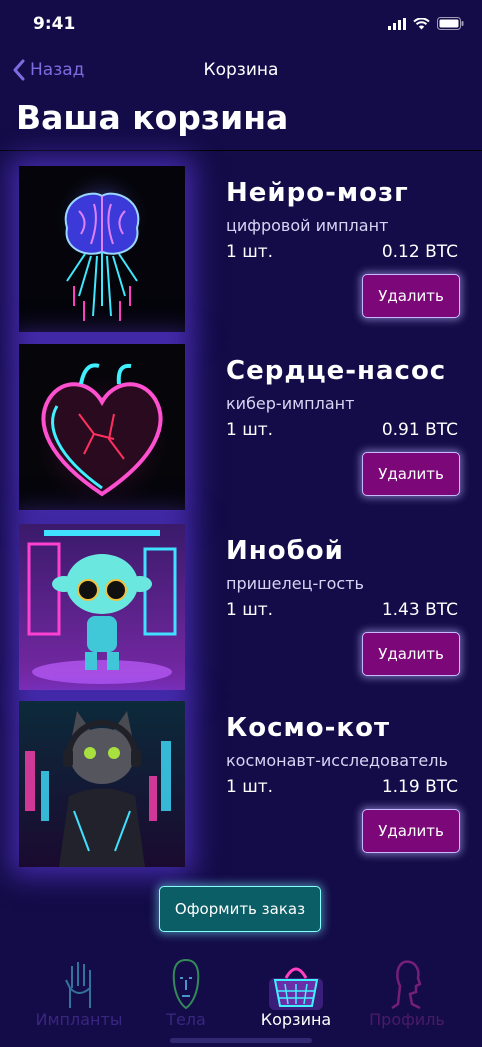 Image resolution: width=482 pixels, height=1047 pixels. What do you see at coordinates (308, 728) in the screenshot?
I see `product-name: Космо-кот` at bounding box center [308, 728].